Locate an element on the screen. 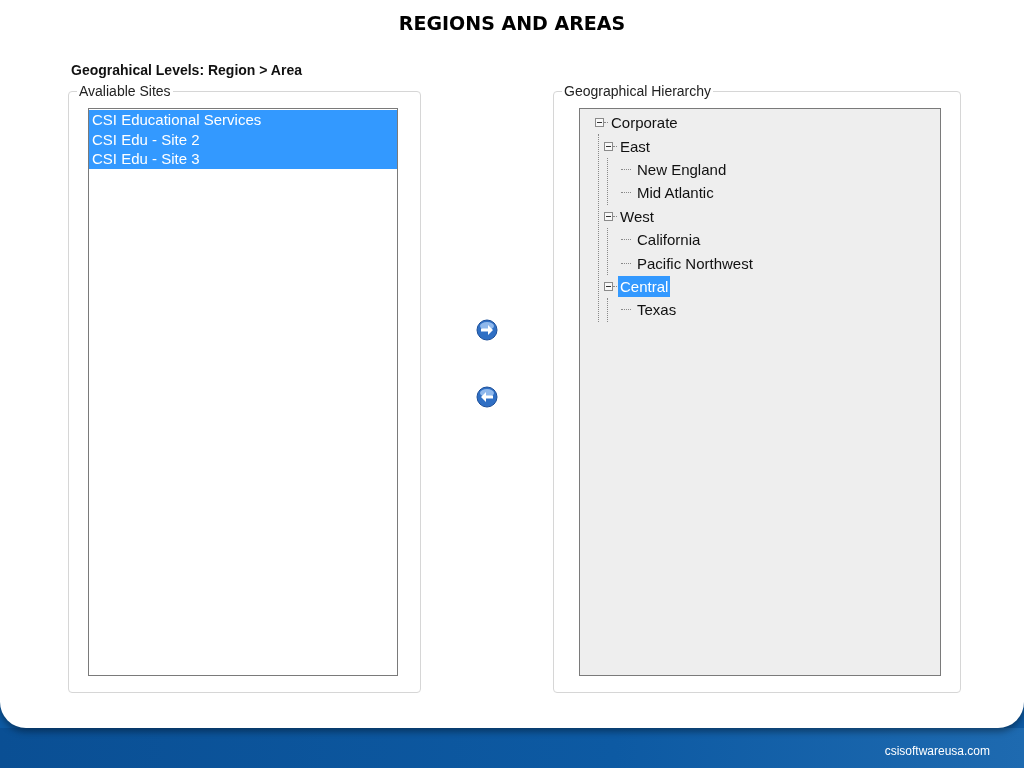  tree-node: California is located at coordinates (669, 240).